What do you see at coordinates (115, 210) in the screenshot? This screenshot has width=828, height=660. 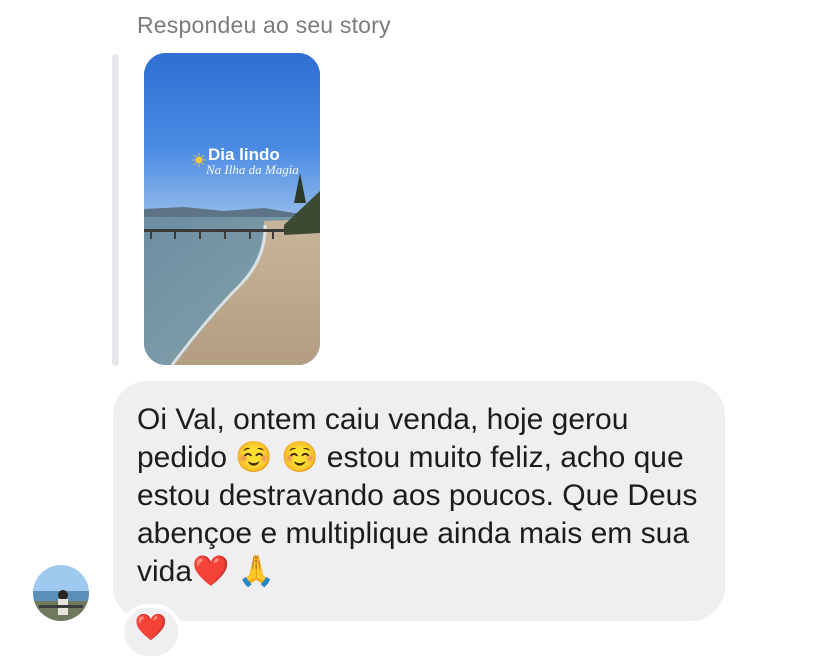 I see `reply-indicator-bar` at bounding box center [115, 210].